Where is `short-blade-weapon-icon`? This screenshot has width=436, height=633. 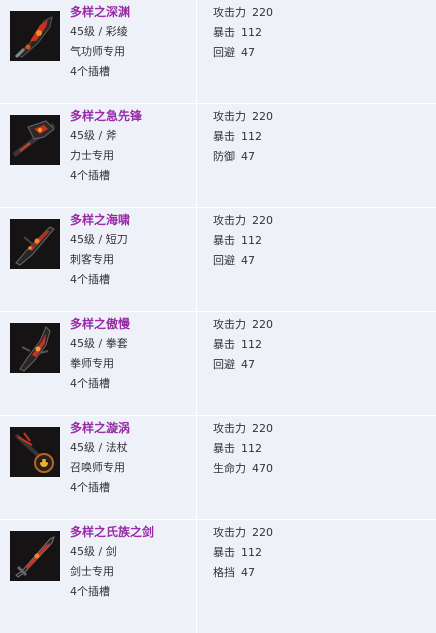 short-blade-weapon-icon is located at coordinates (35, 244).